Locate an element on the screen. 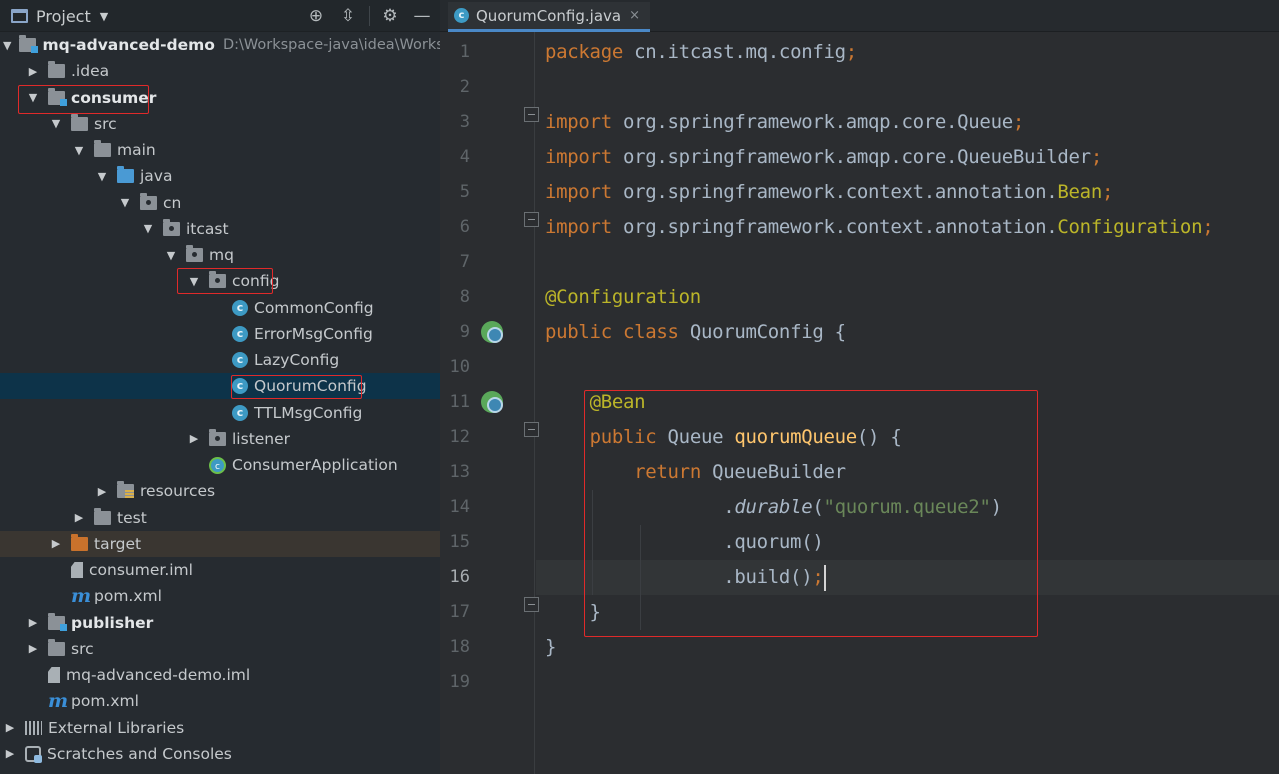  chevron-down-icon: ▼ is located at coordinates (104, 16).